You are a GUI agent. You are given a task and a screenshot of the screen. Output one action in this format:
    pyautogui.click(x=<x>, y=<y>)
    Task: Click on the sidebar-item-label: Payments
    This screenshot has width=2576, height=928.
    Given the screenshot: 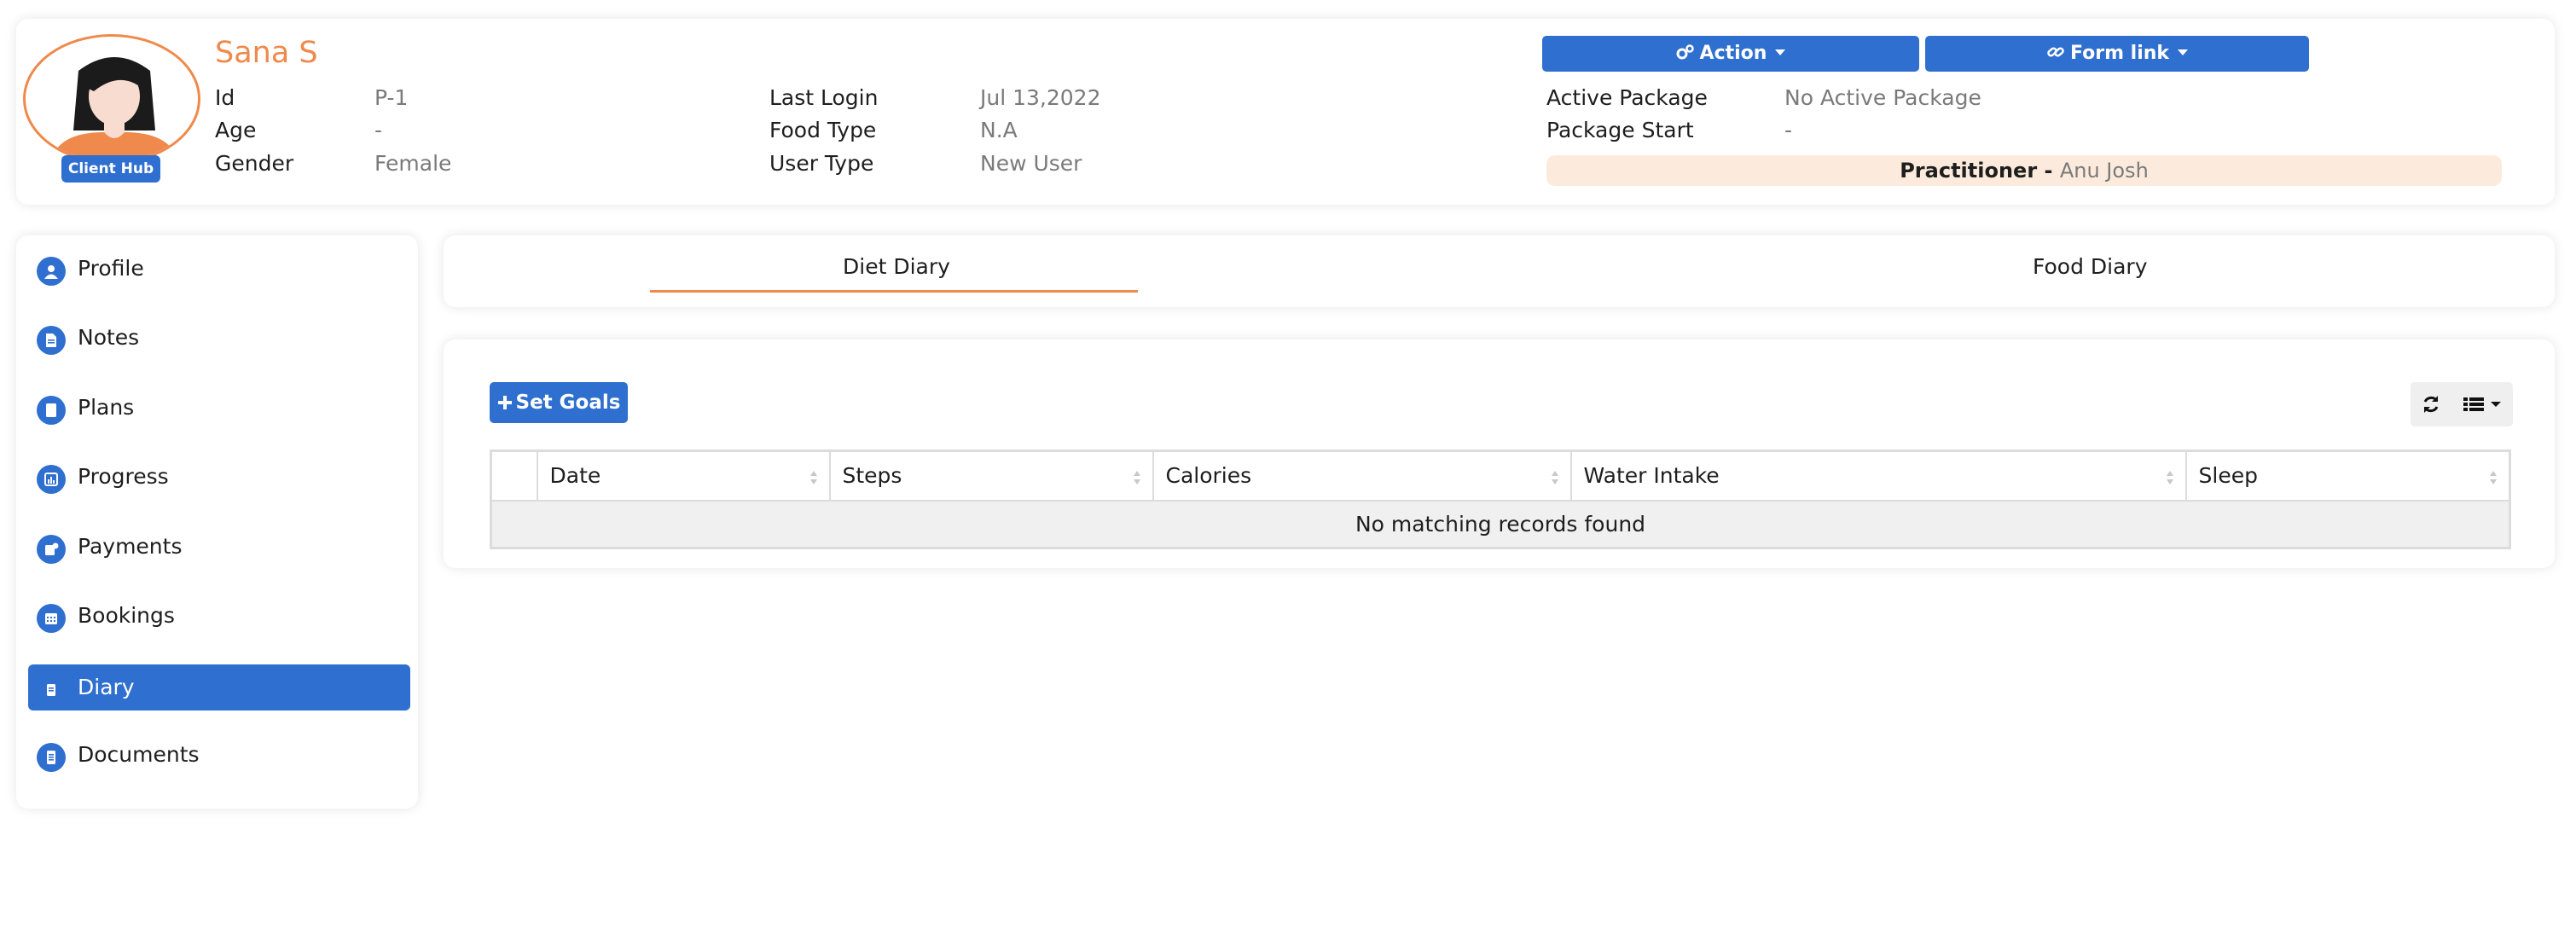 What is the action you would take?
    pyautogui.click(x=130, y=546)
    